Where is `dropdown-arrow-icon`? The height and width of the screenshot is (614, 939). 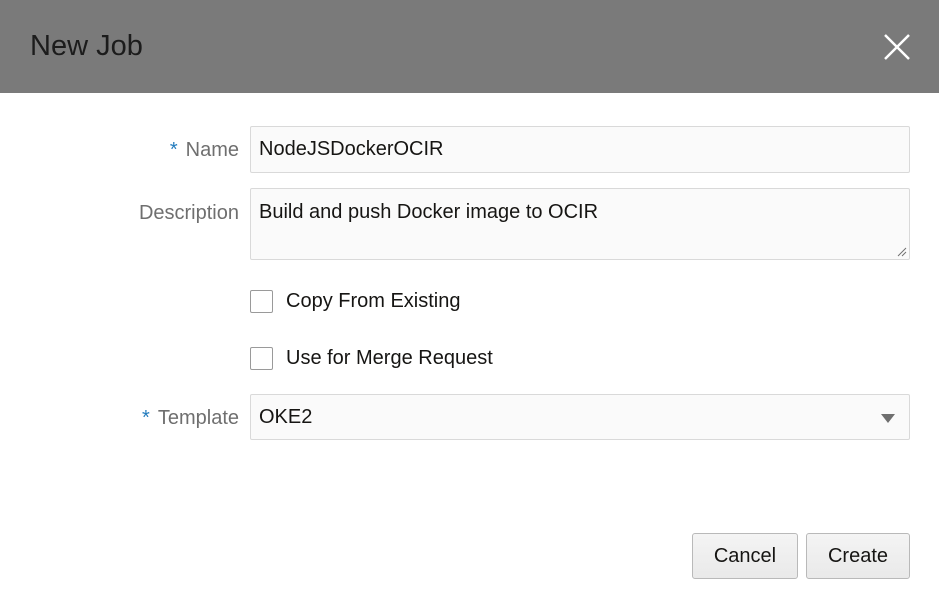
dropdown-arrow-icon is located at coordinates (888, 418).